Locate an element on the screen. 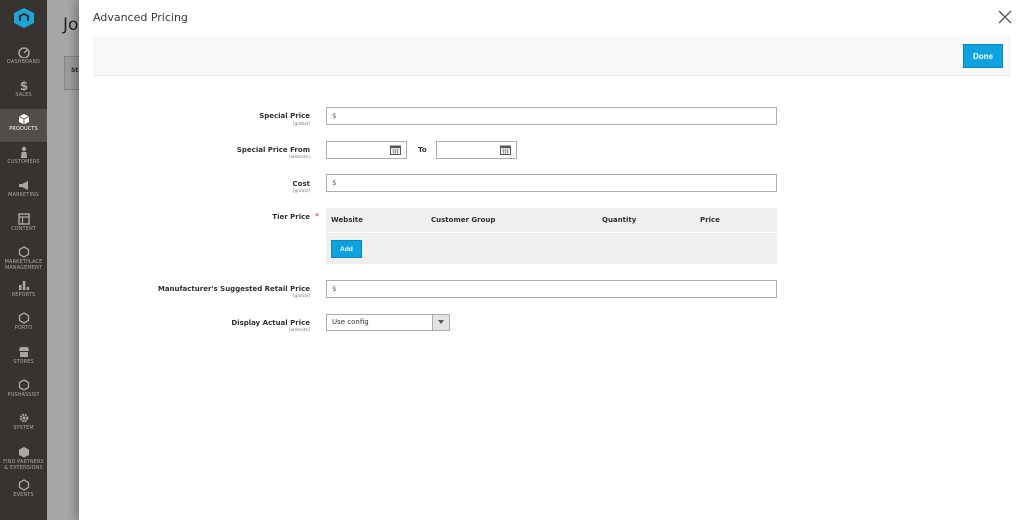  sidebar-item-marketplace-management: MARKETPLACE MANAGEMENT is located at coordinates (23, 258).